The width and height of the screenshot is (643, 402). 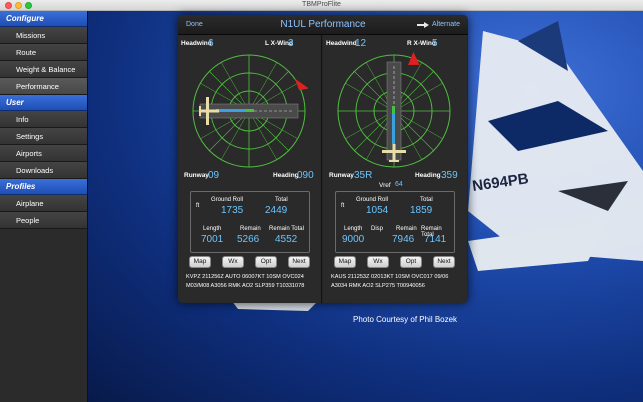 I want to click on sidebar-item-weight-balance: Weight & Balance, so click(x=43, y=69).